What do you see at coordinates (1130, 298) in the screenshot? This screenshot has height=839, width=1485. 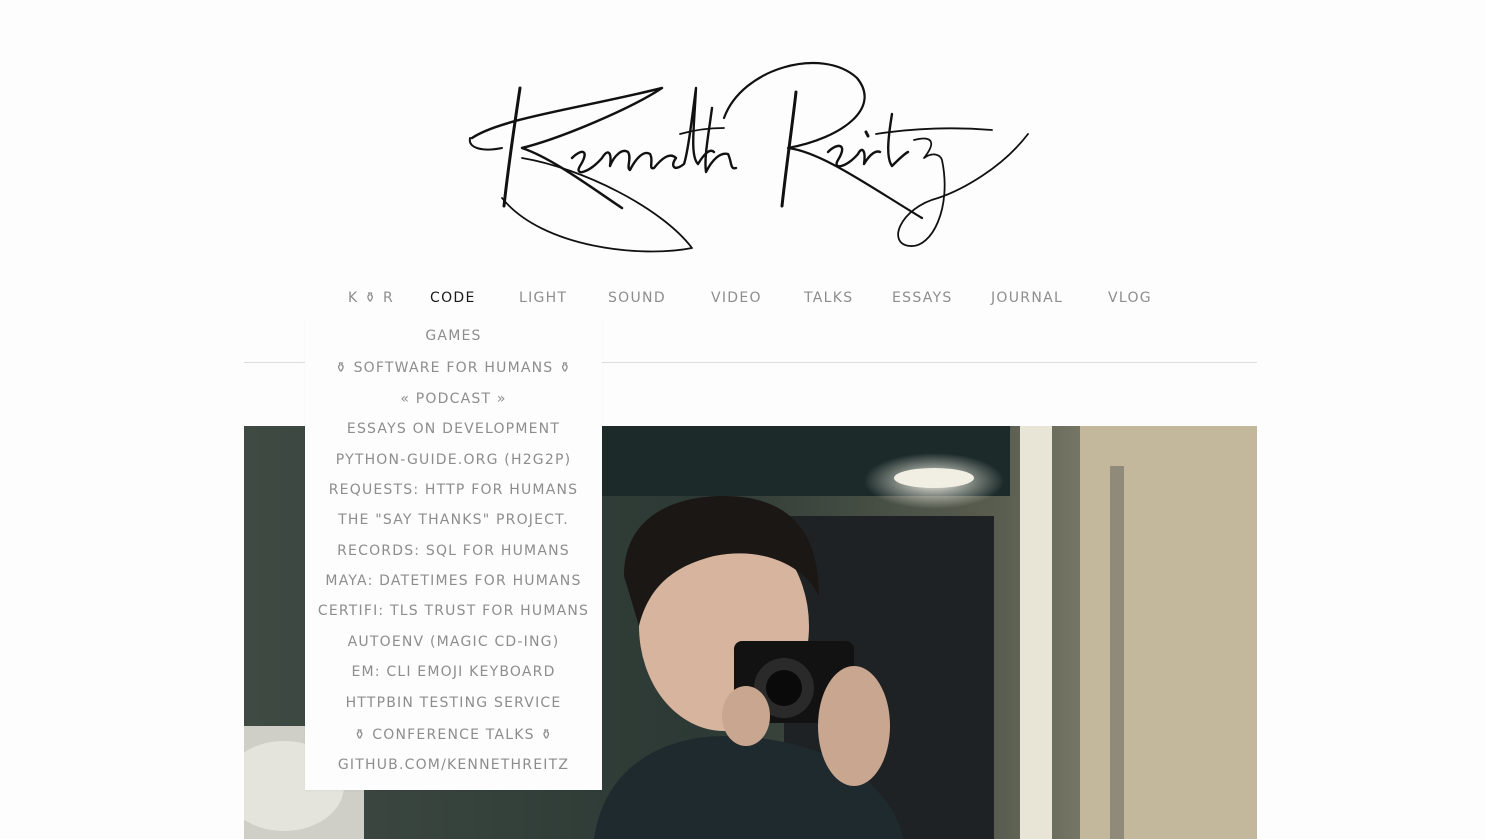 I see `nav-item-vlog: VLOG` at bounding box center [1130, 298].